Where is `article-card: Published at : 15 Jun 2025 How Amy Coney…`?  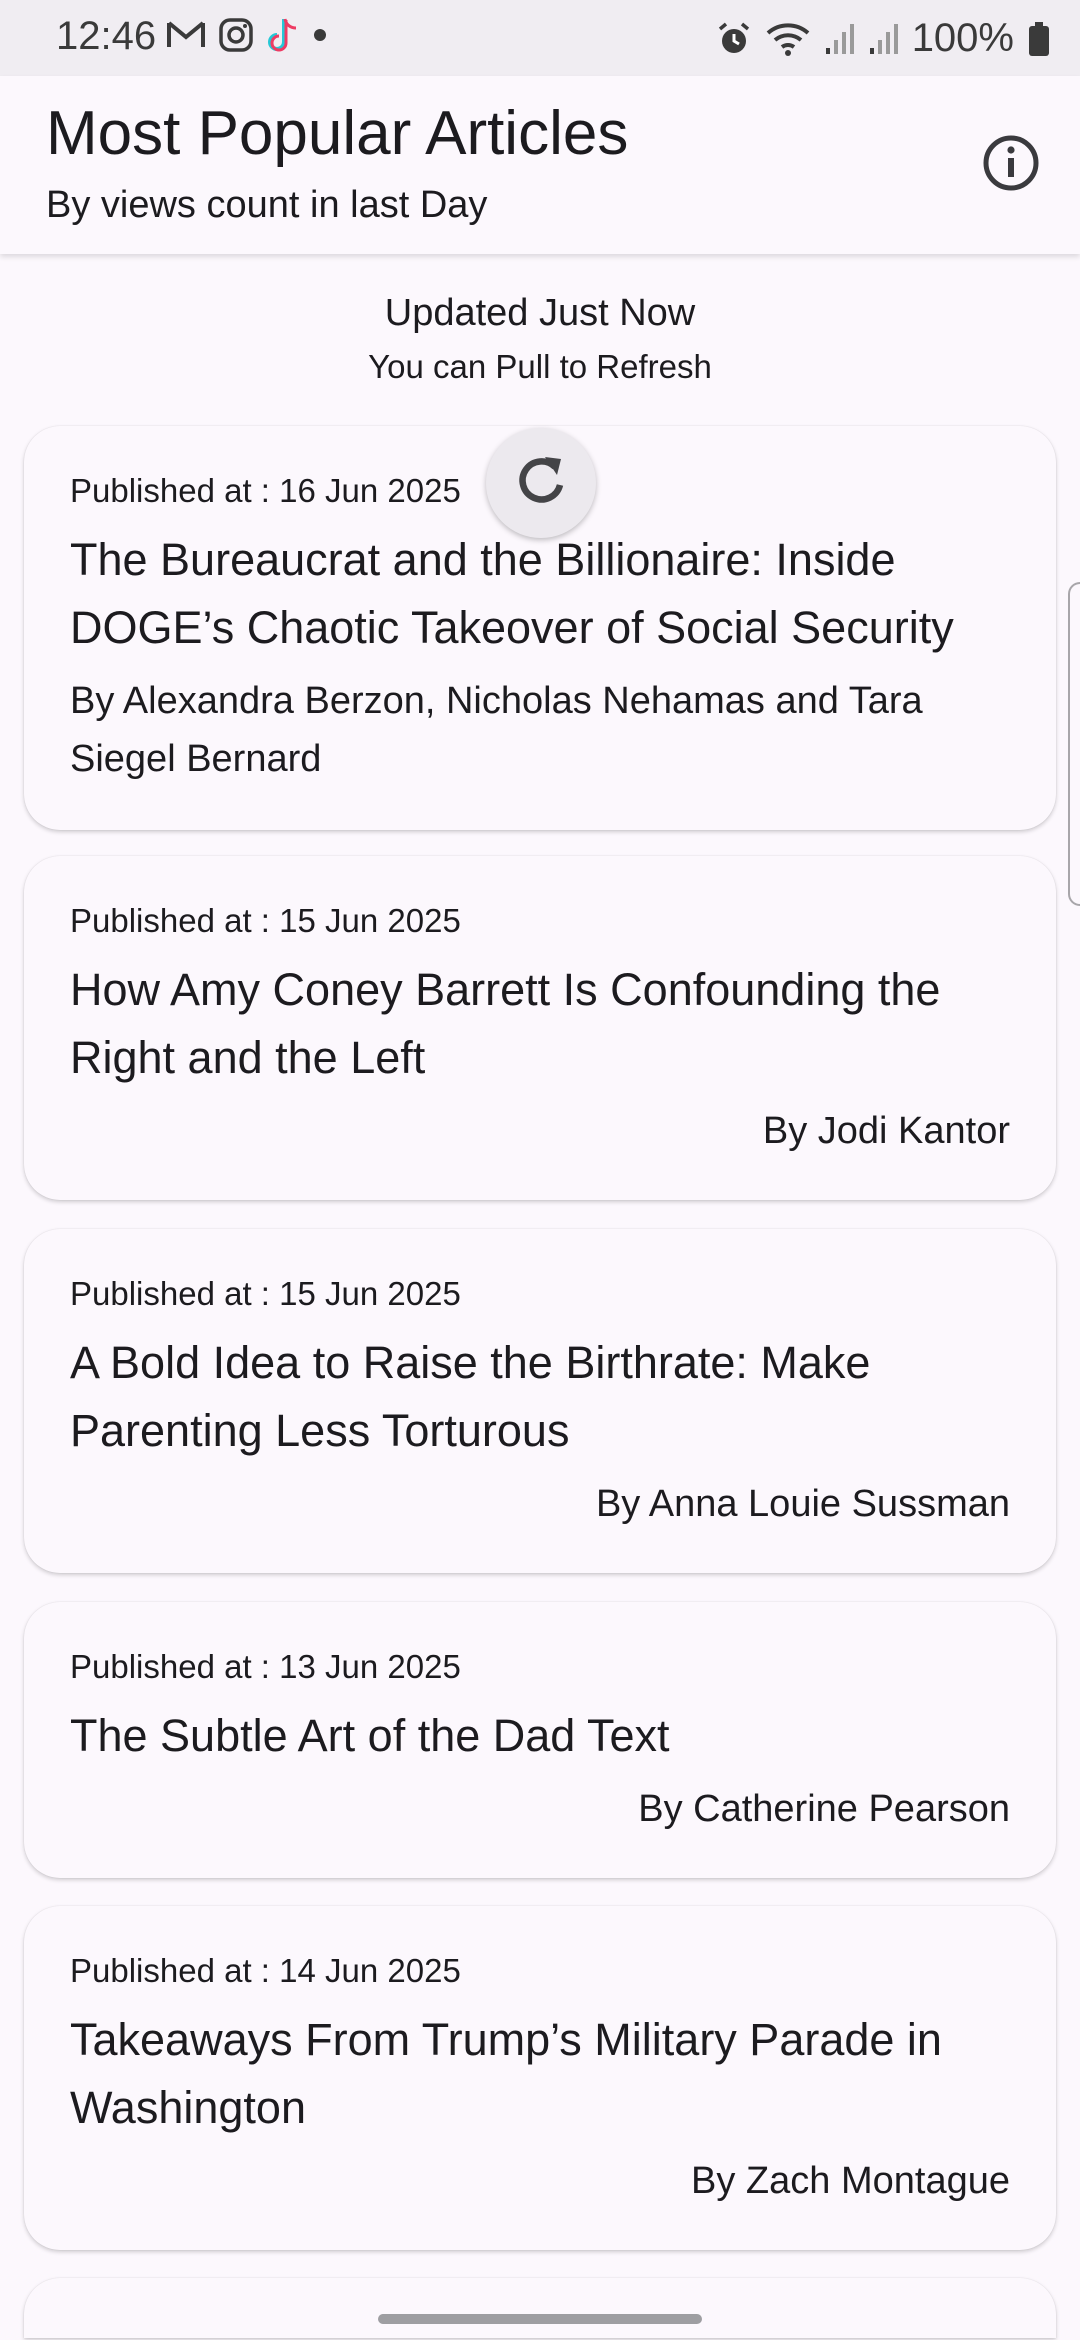
article-card: Published at : 15 Jun 2025 How Amy Coney… is located at coordinates (540, 1028).